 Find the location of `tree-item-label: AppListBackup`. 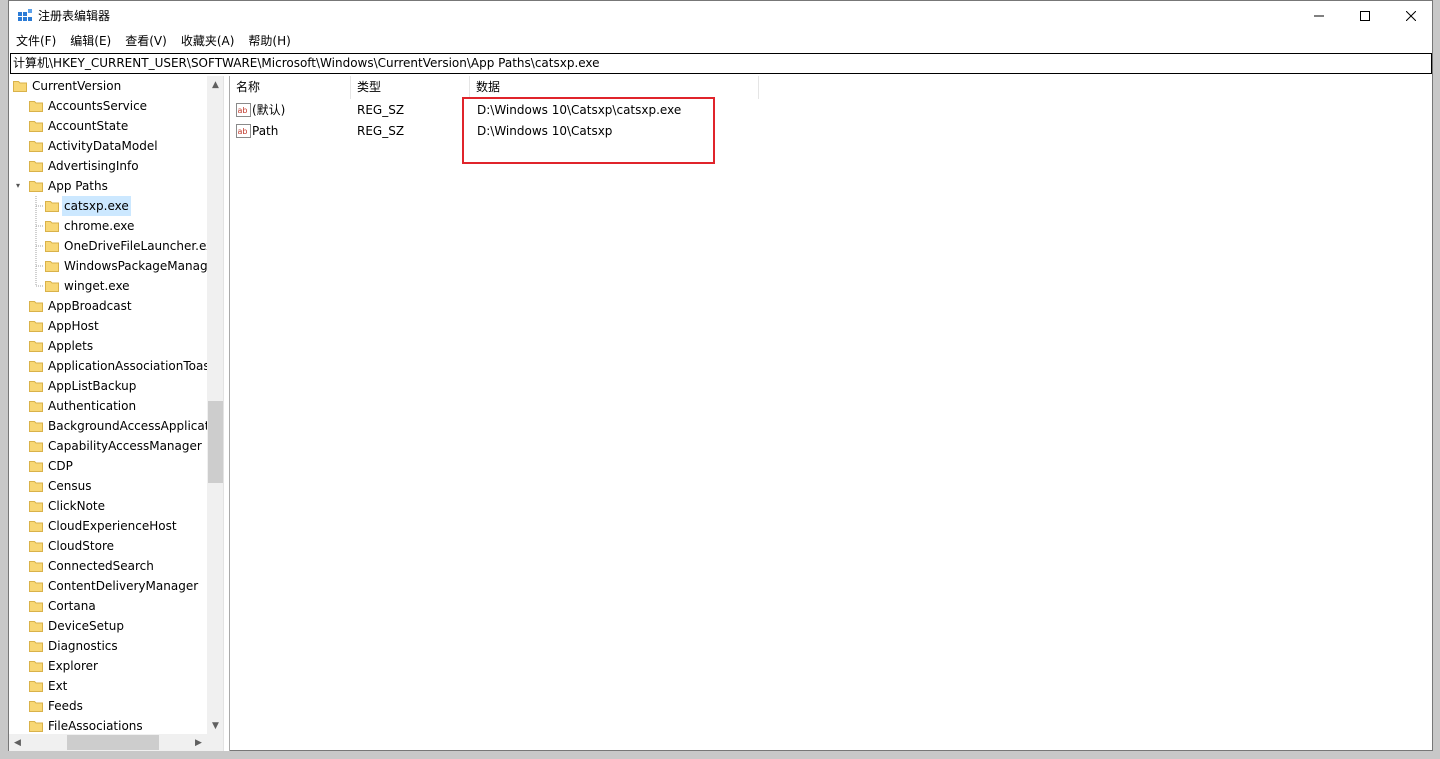

tree-item-label: AppListBackup is located at coordinates (92, 386).